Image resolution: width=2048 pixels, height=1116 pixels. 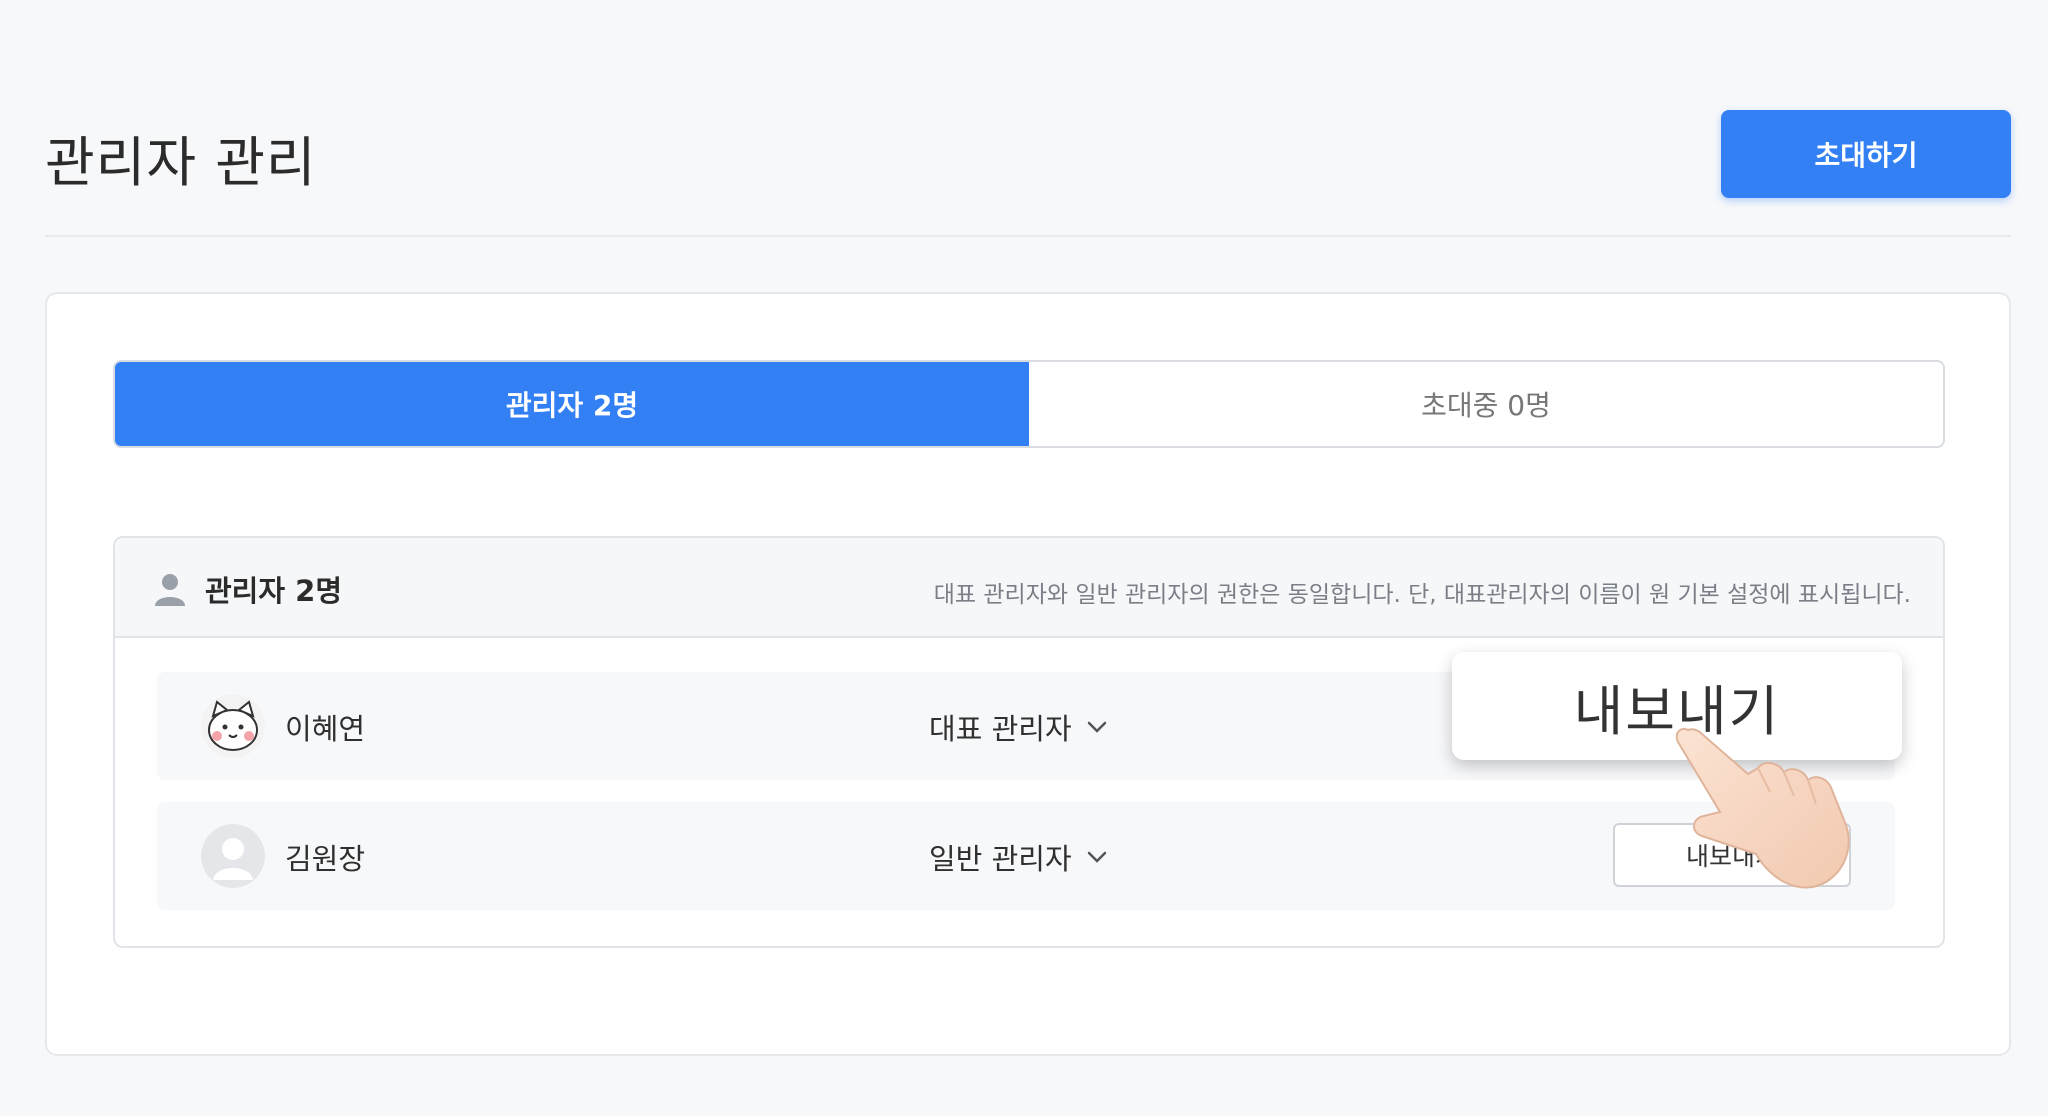 What do you see at coordinates (1028, 175) in the screenshot?
I see `page-header: 관리자 관리 초대하기` at bounding box center [1028, 175].